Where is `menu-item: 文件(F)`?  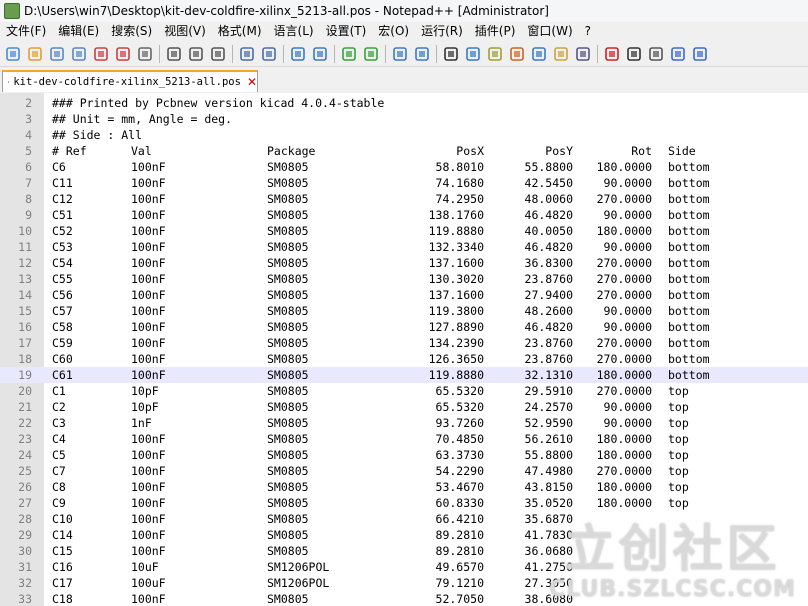
menu-item: 文件(F) is located at coordinates (26, 31).